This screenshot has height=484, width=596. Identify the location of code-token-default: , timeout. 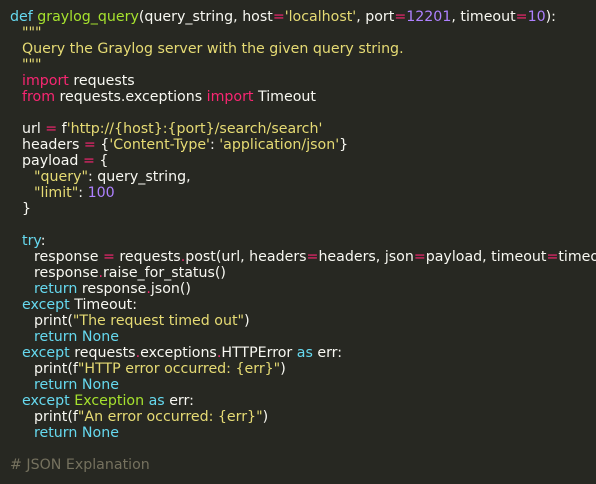
(483, 17).